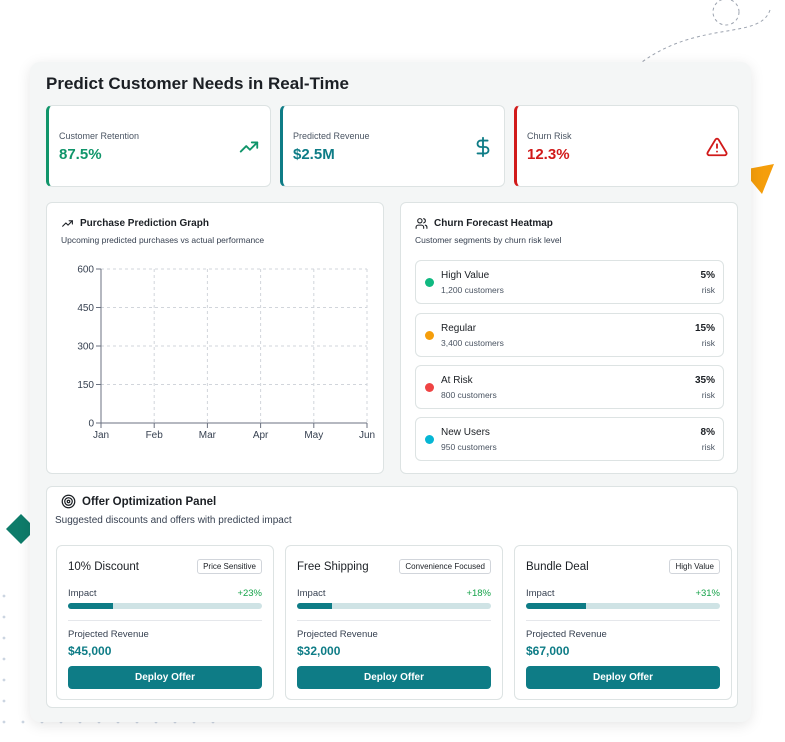 This screenshot has width=785, height=742. Describe the element at coordinates (319, 651) in the screenshot. I see `projected-revenue-value: $32,000` at that location.